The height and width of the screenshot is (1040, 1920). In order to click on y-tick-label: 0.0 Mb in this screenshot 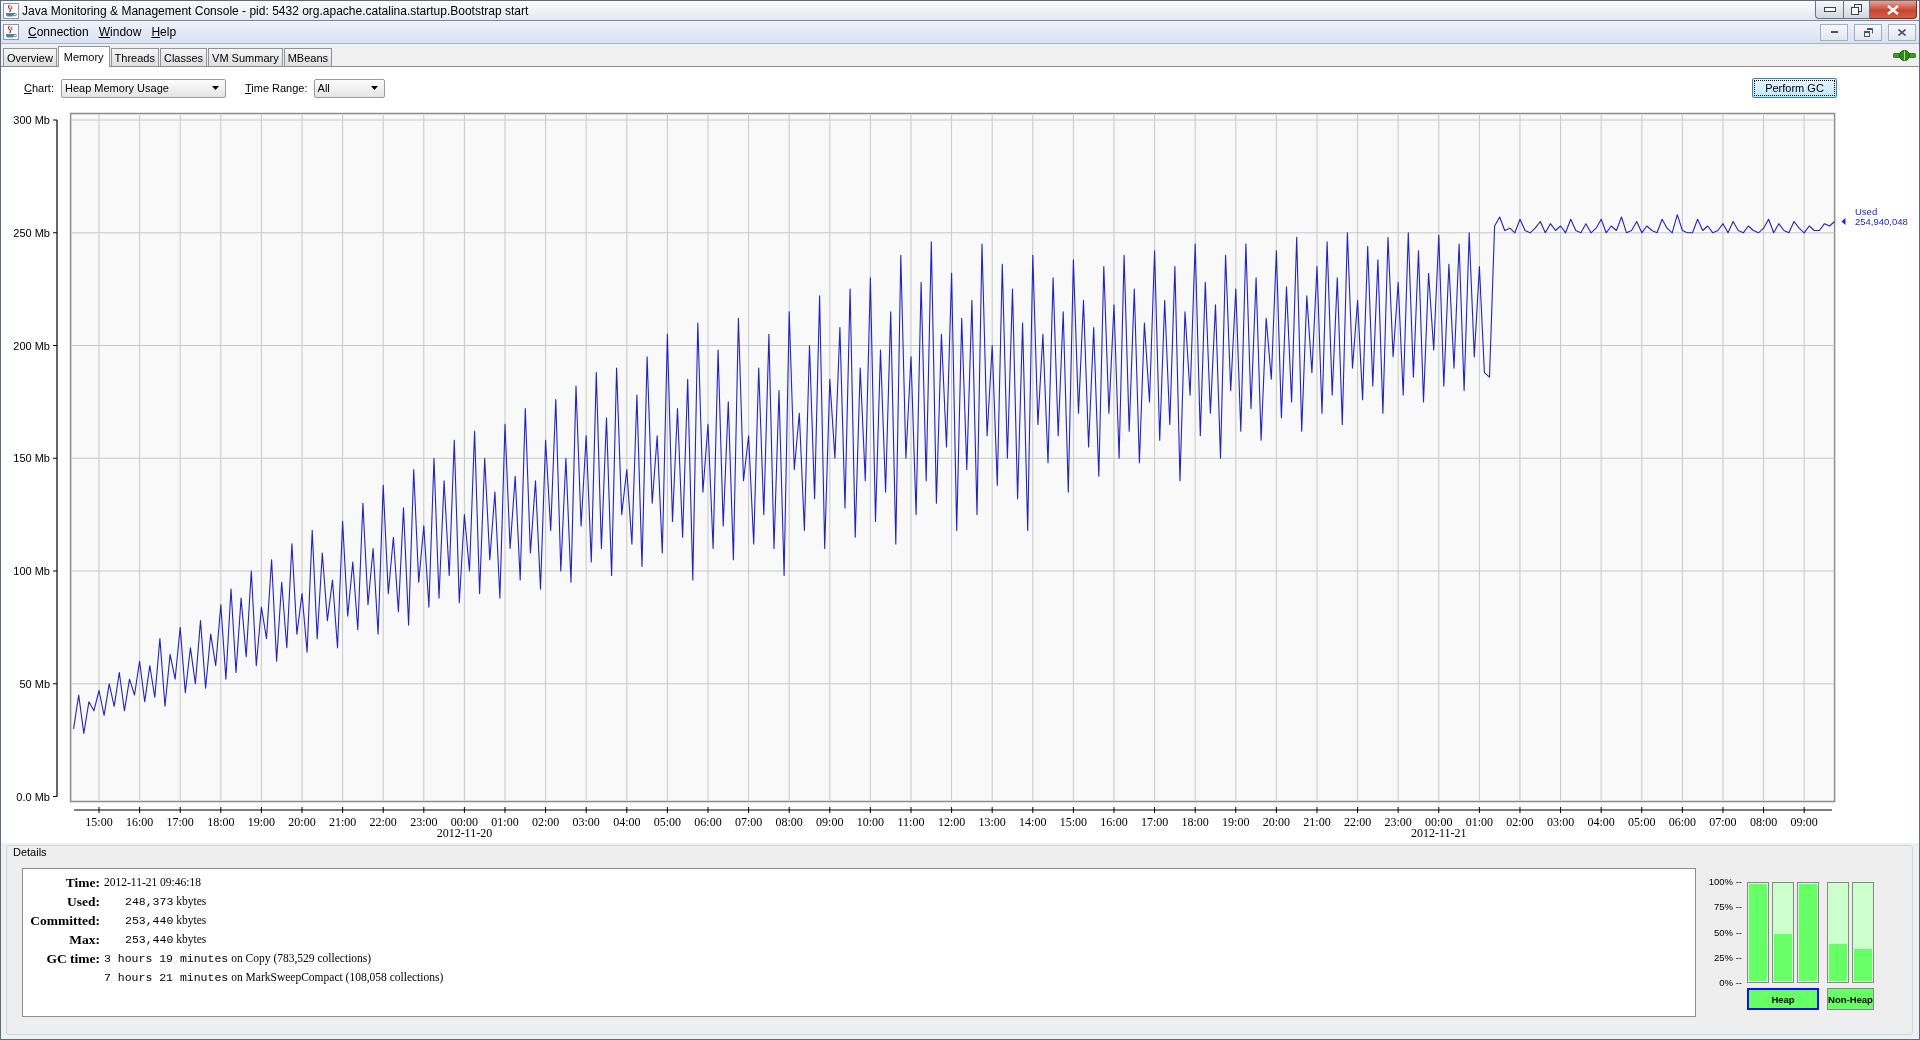, I will do `click(33, 796)`.